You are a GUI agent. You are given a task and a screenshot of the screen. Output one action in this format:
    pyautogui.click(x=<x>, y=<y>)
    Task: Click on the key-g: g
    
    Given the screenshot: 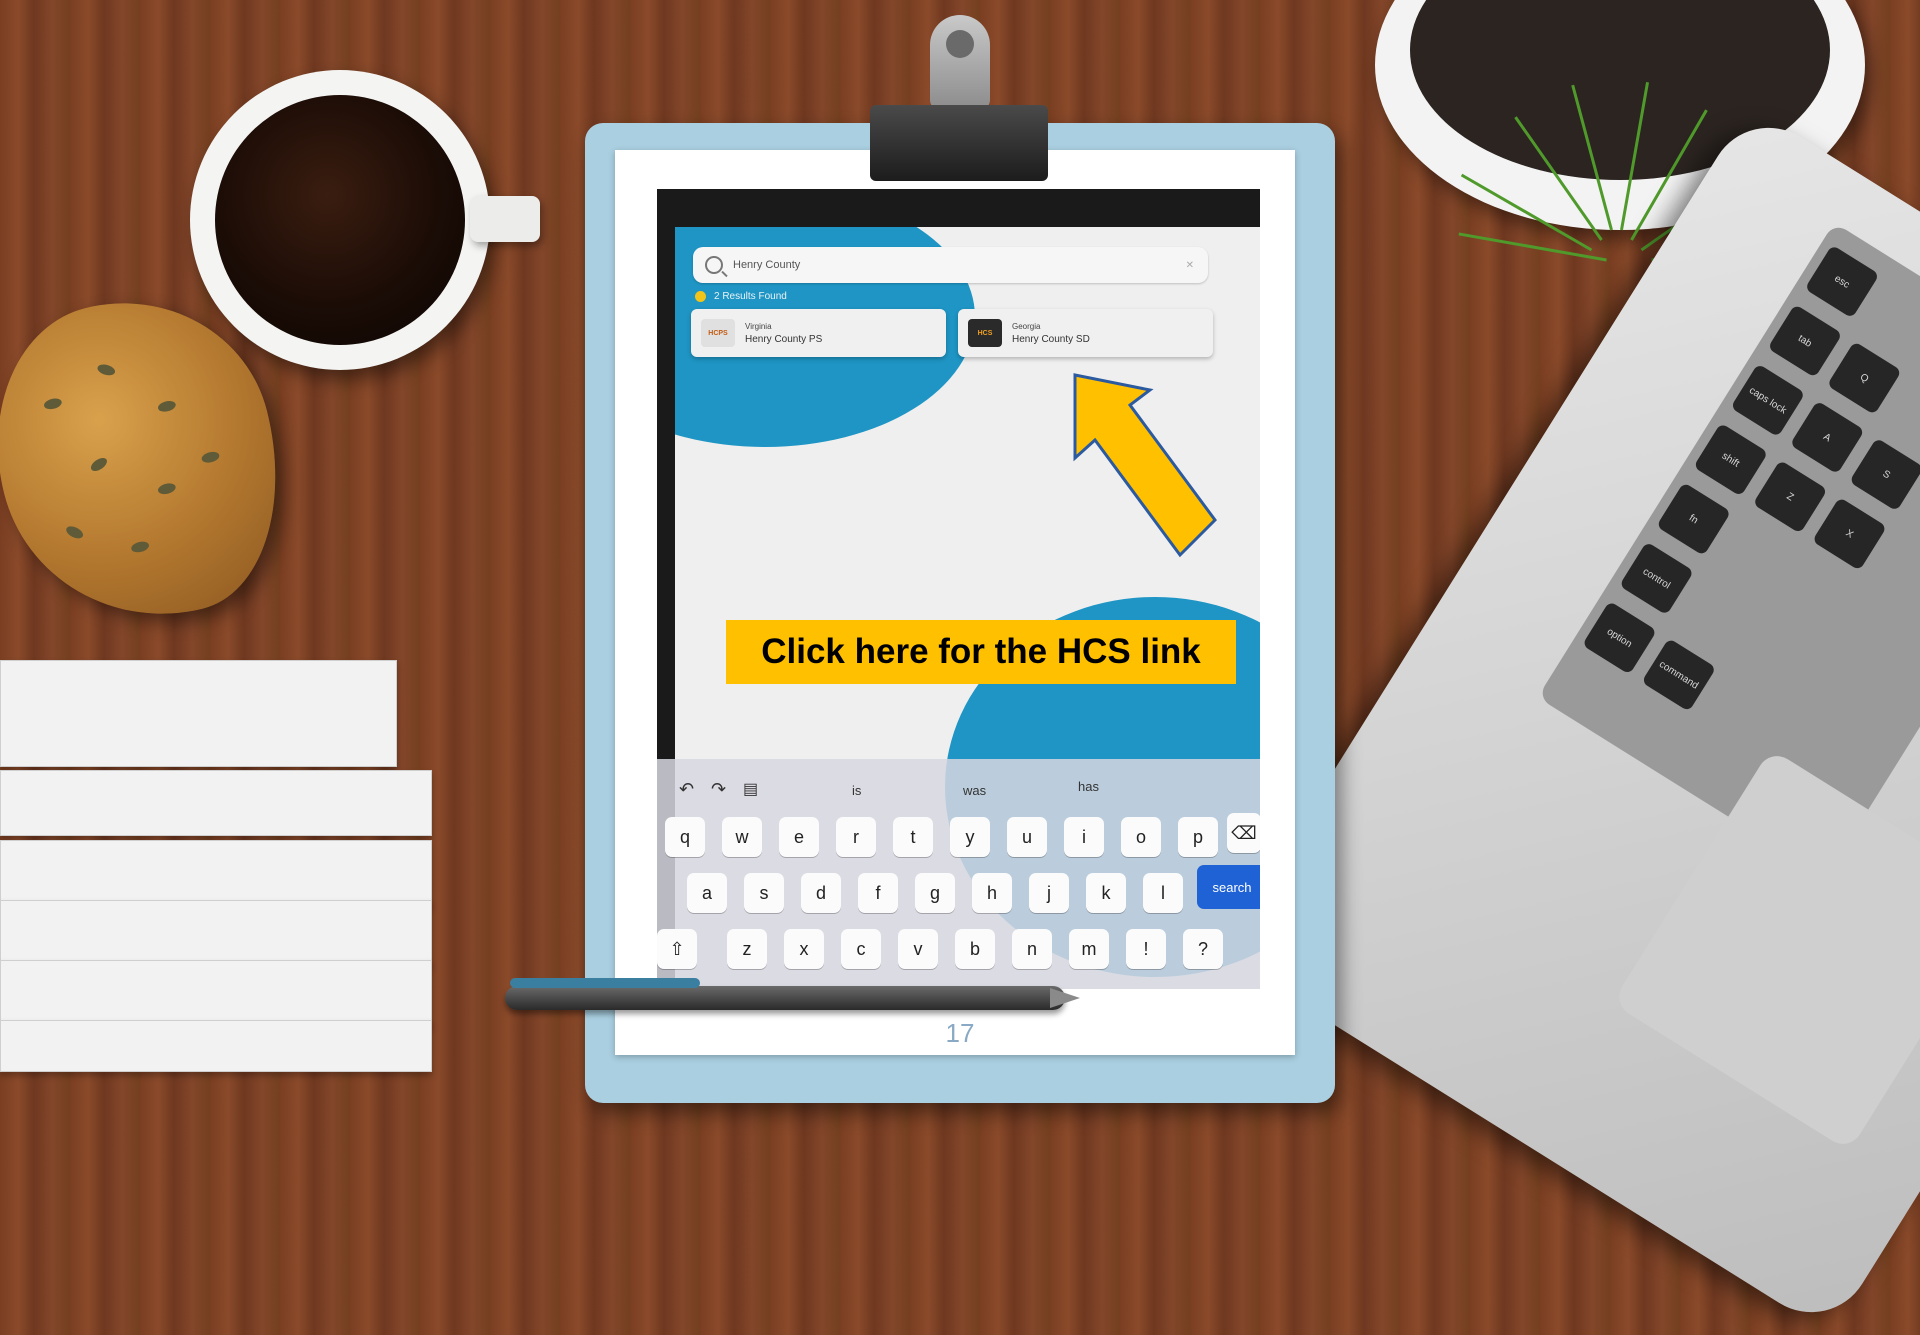 What is the action you would take?
    pyautogui.click(x=935, y=893)
    